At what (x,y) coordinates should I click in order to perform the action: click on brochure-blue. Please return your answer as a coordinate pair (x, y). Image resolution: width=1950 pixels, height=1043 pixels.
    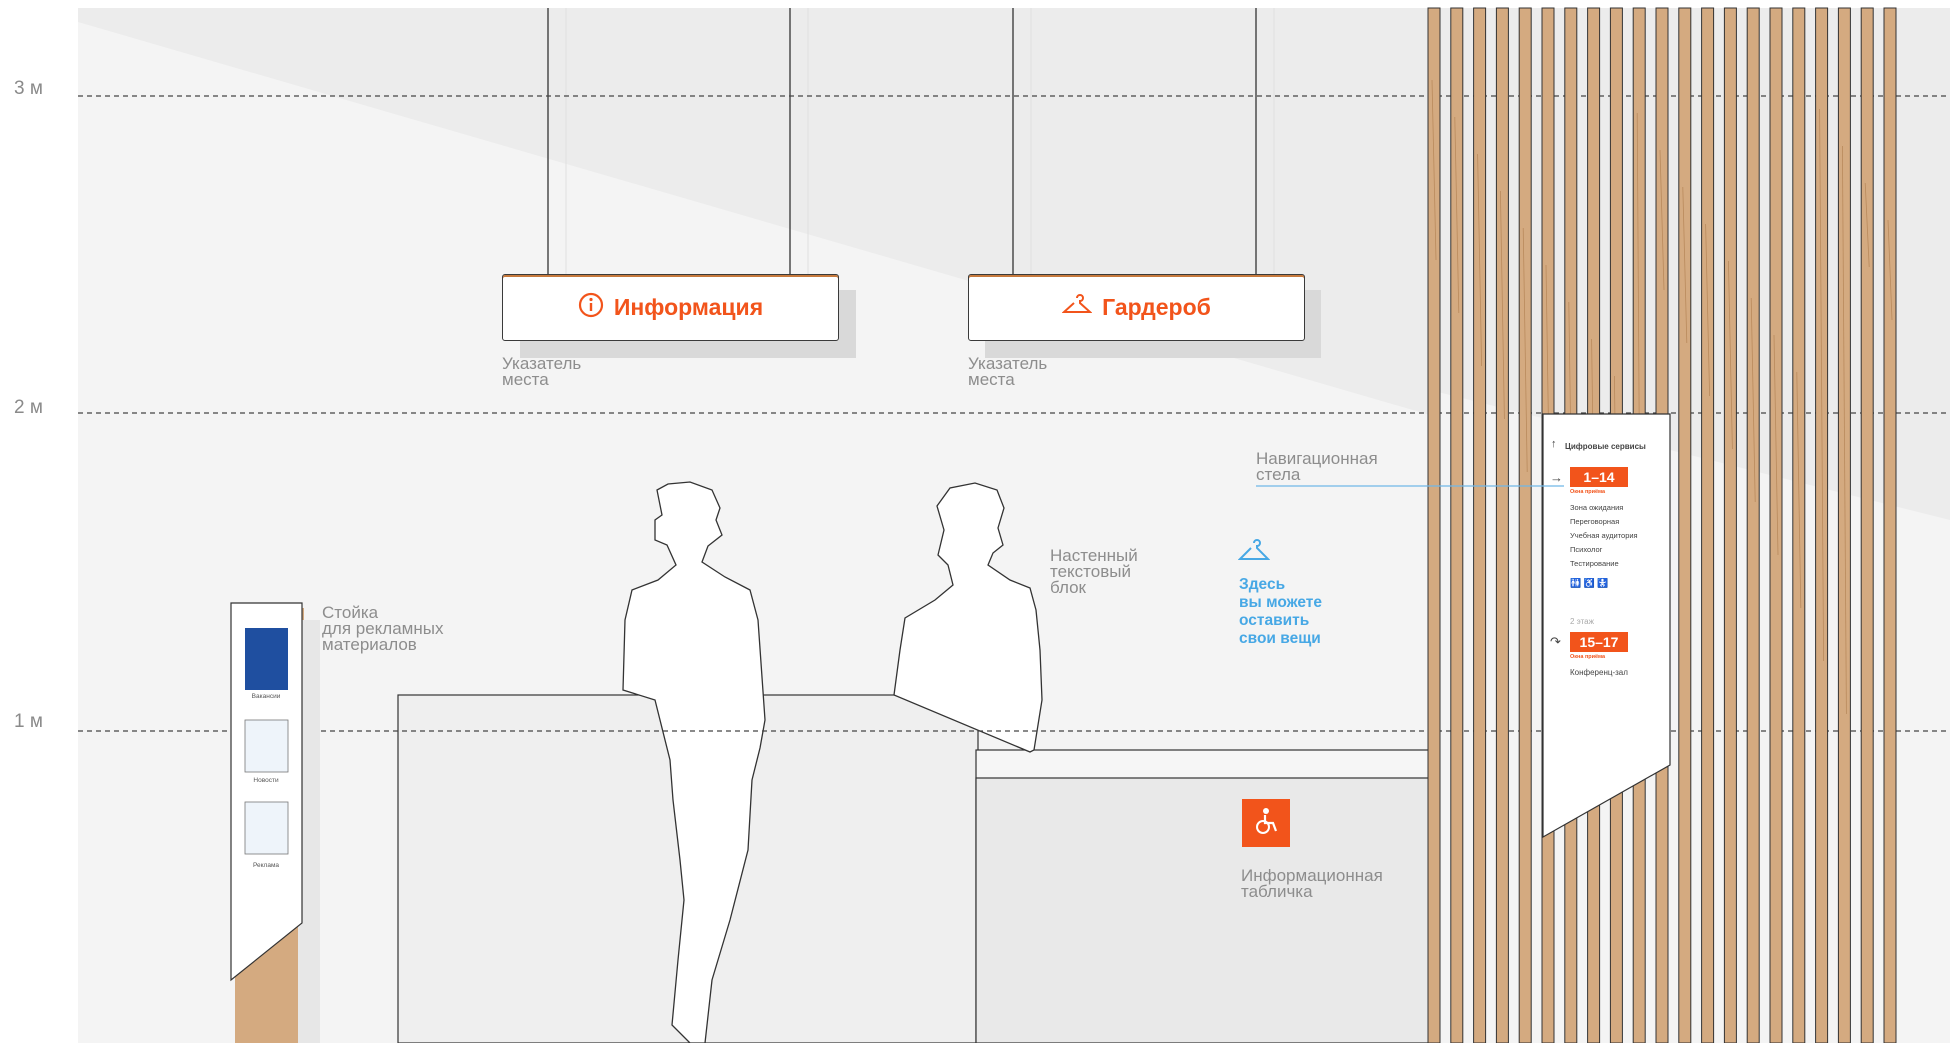
    Looking at the image, I should click on (266, 659).